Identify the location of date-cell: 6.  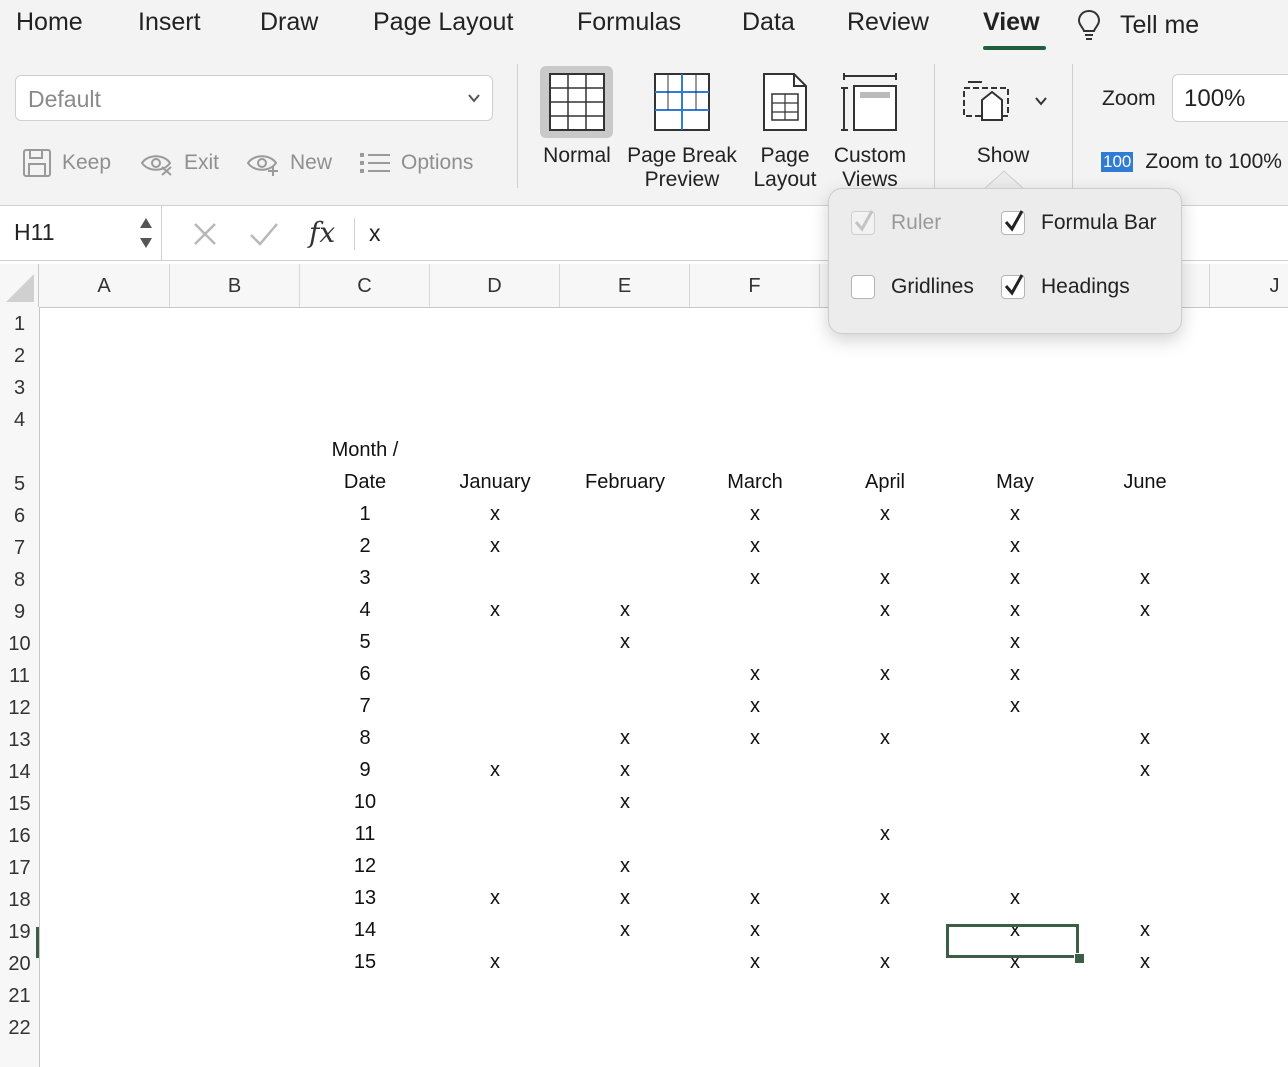
(365, 674).